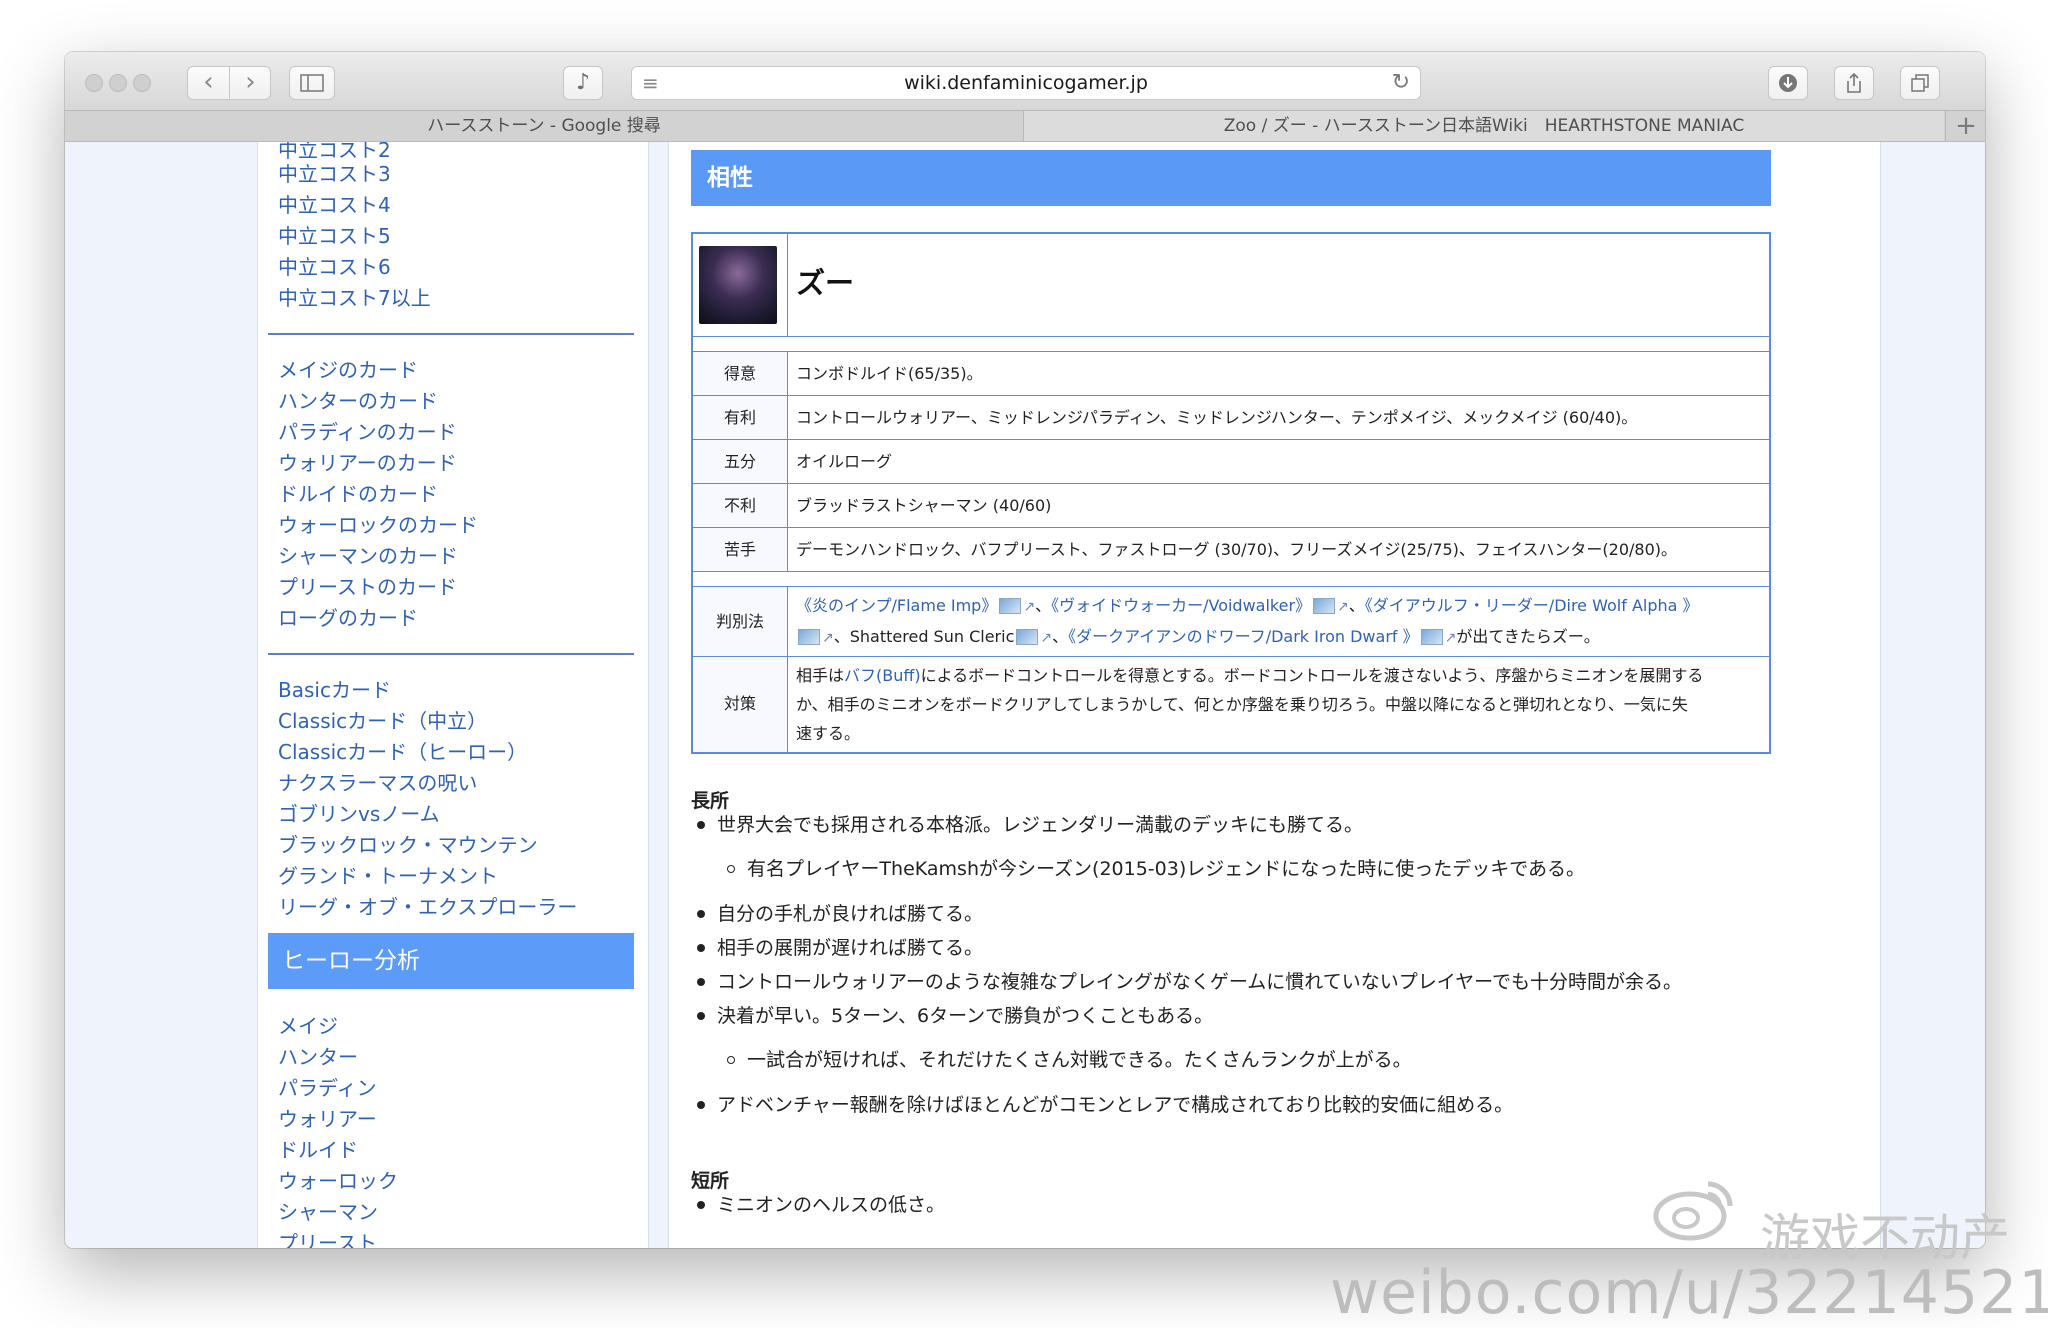  Describe the element at coordinates (402, 750) in the screenshot. I see `sidebar-link-classic-hero: Classicカード（ヒーロー）` at that location.